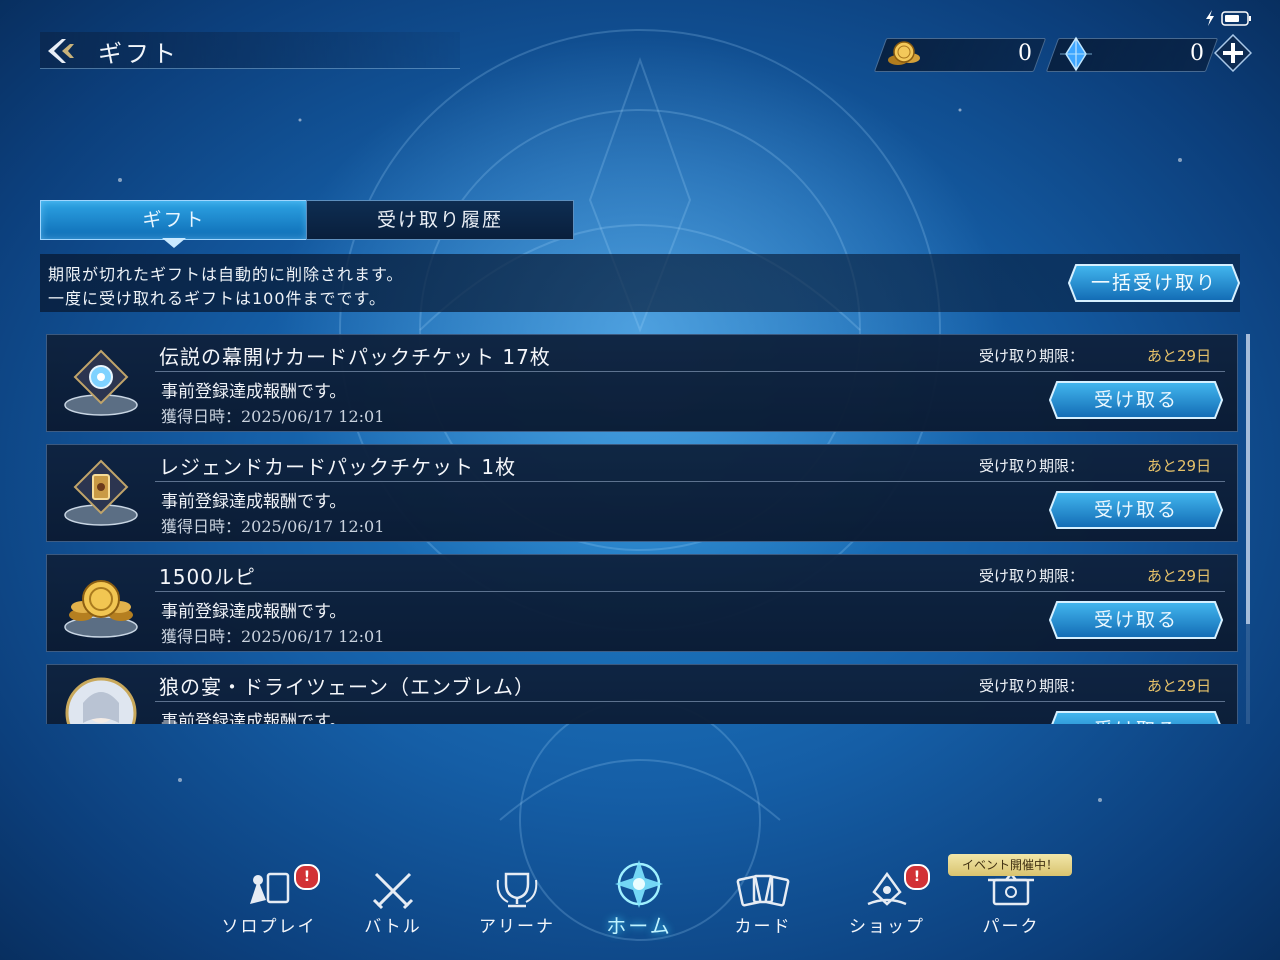  I want to click on add-currency-button, so click(1233, 53).